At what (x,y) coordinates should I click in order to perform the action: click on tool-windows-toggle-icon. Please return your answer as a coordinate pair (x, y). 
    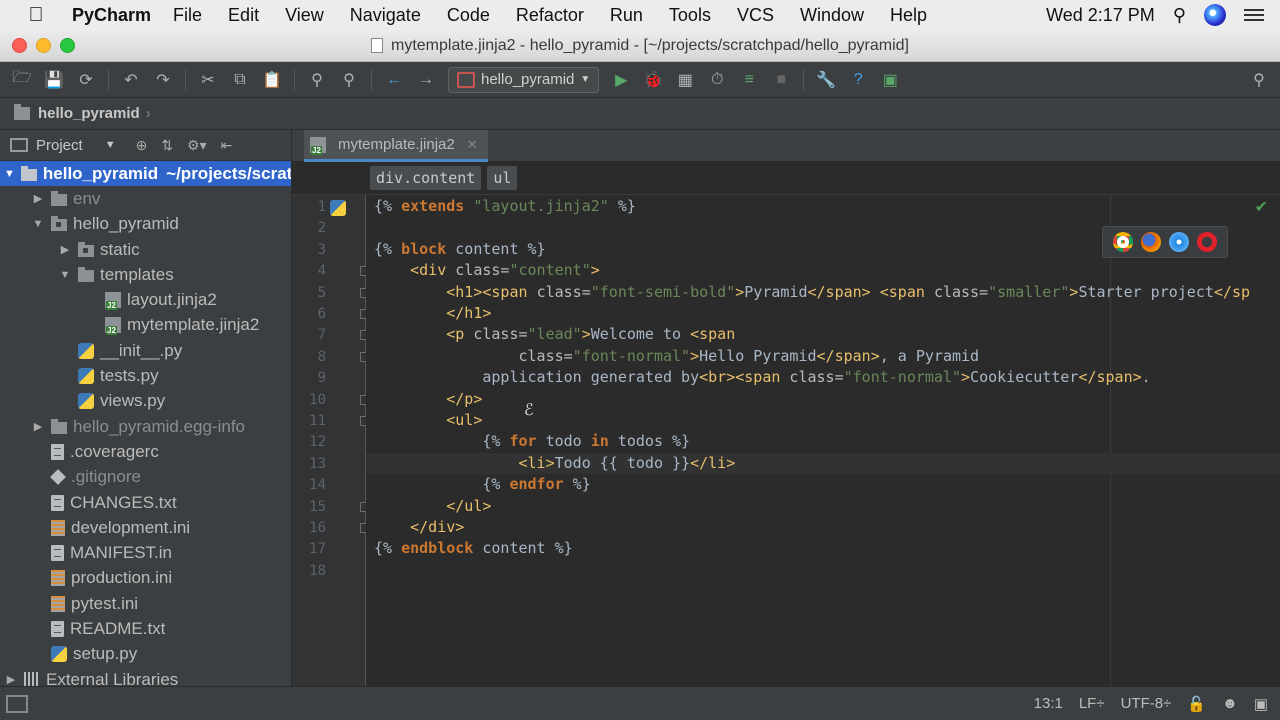
    Looking at the image, I should click on (17, 703).